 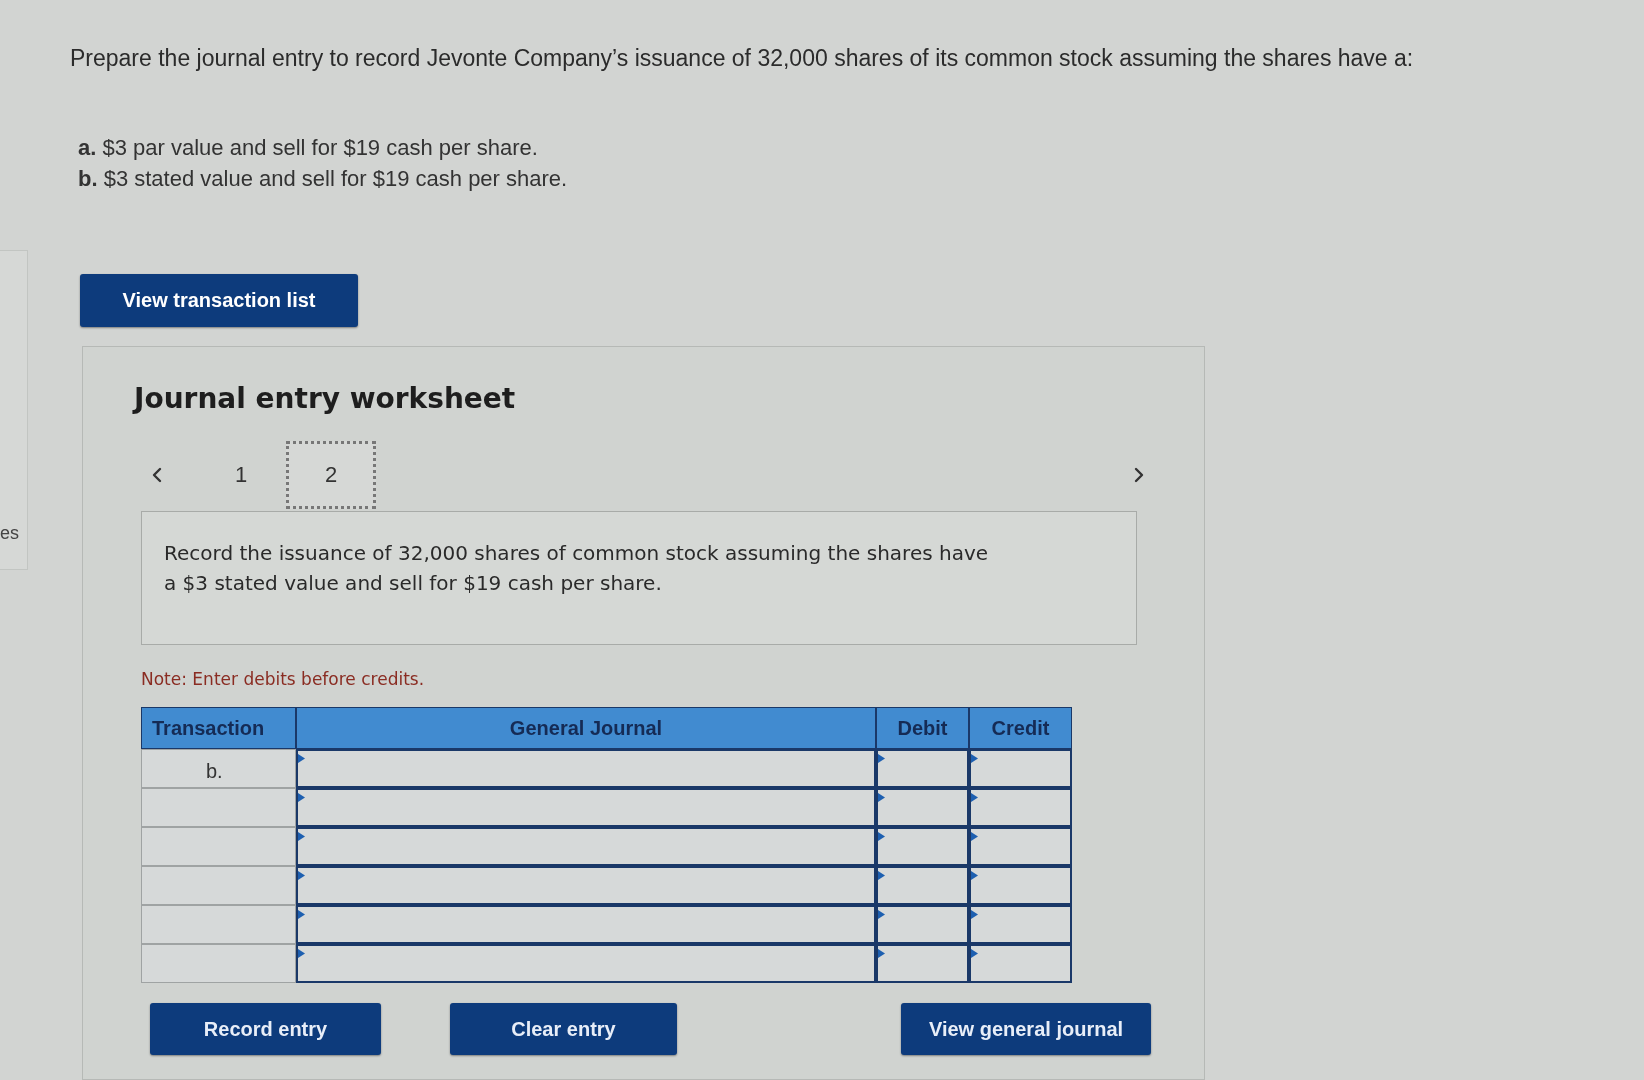 I want to click on column-header: Debit, so click(x=922, y=727).